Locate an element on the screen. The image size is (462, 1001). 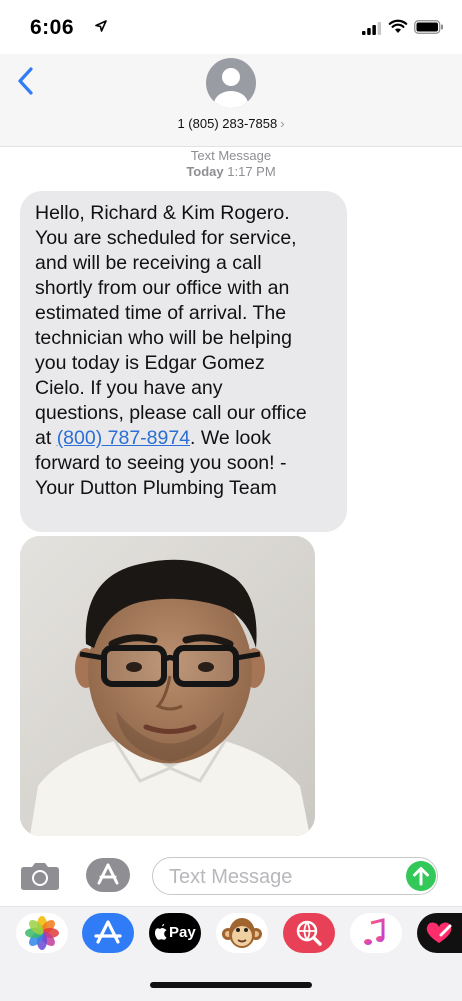
digital-touch-app-button is located at coordinates (439, 933).